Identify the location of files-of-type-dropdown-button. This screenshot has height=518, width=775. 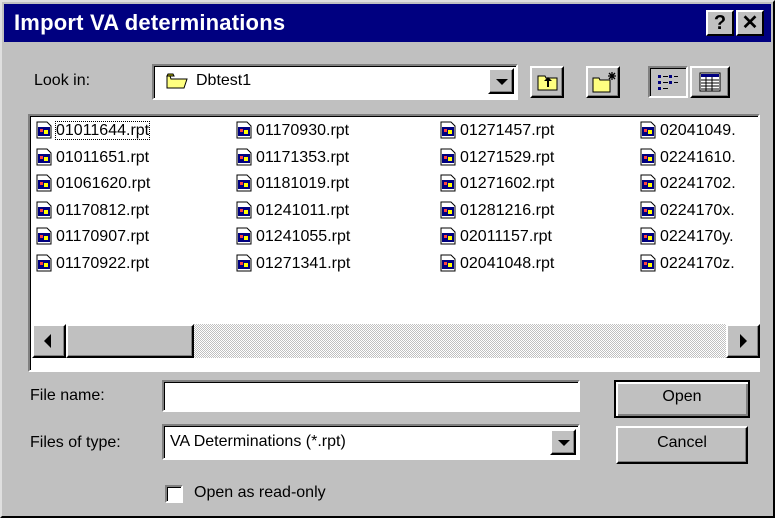
(563, 442).